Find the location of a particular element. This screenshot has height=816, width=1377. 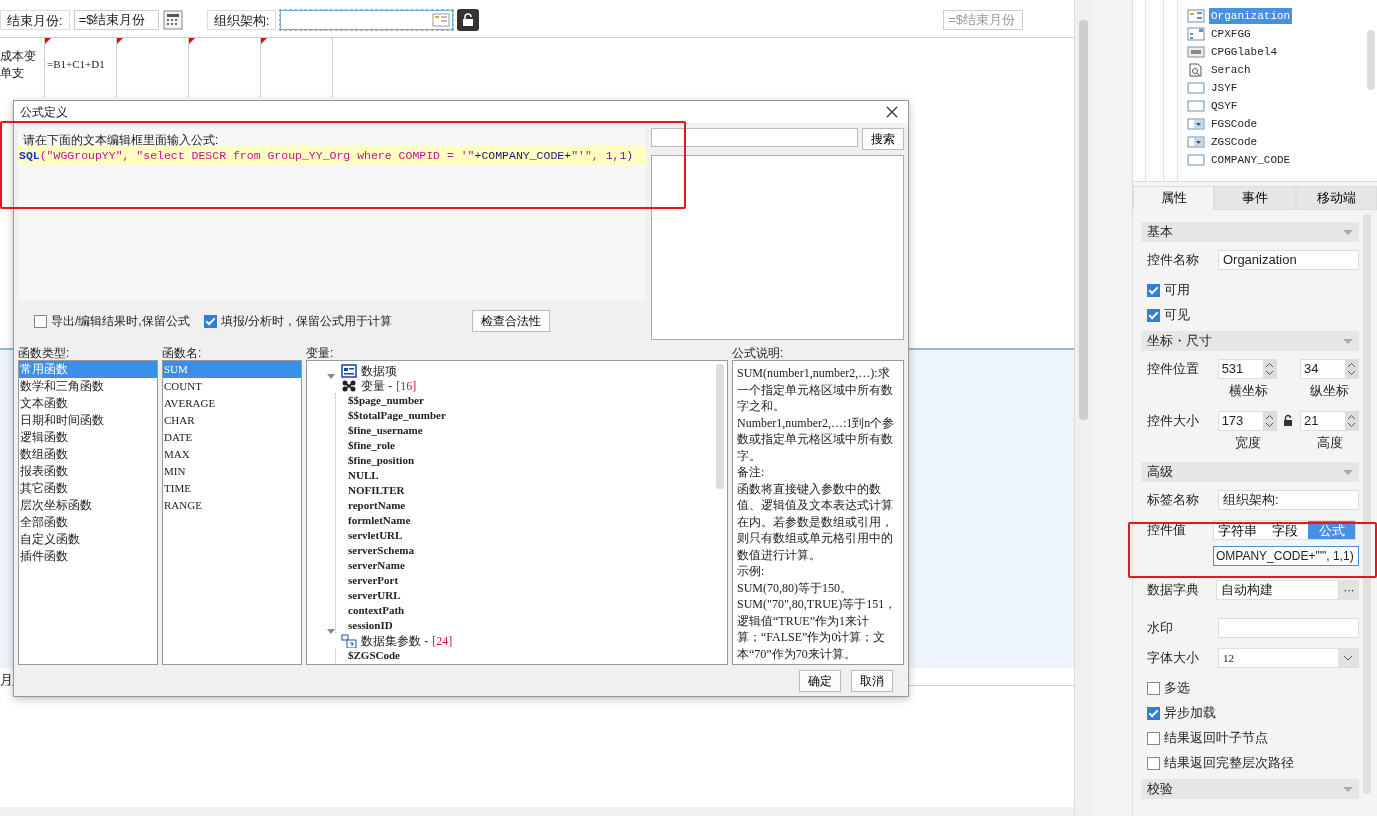

list-item: 数学和三角函数 is located at coordinates (88, 386).